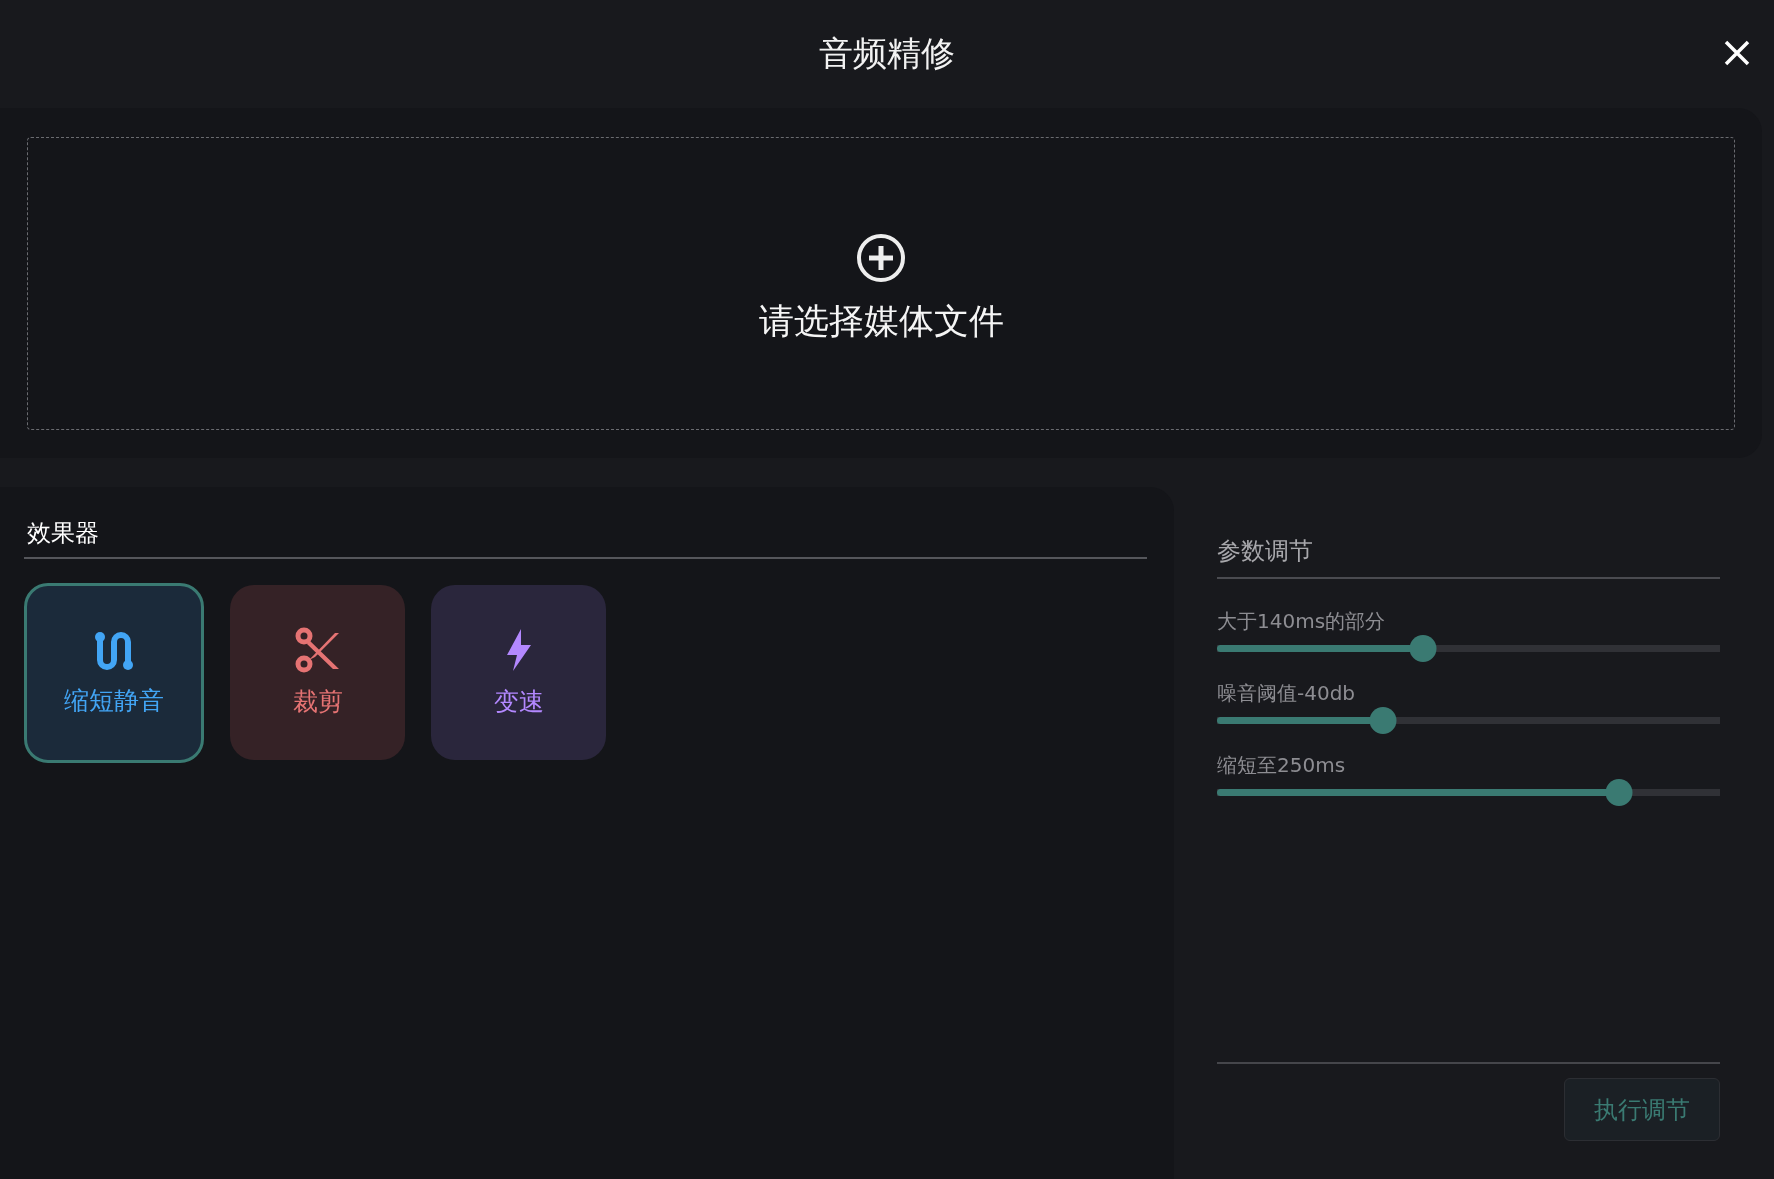 The image size is (1774, 1179). Describe the element at coordinates (1737, 53) in the screenshot. I see `close-icon` at that location.